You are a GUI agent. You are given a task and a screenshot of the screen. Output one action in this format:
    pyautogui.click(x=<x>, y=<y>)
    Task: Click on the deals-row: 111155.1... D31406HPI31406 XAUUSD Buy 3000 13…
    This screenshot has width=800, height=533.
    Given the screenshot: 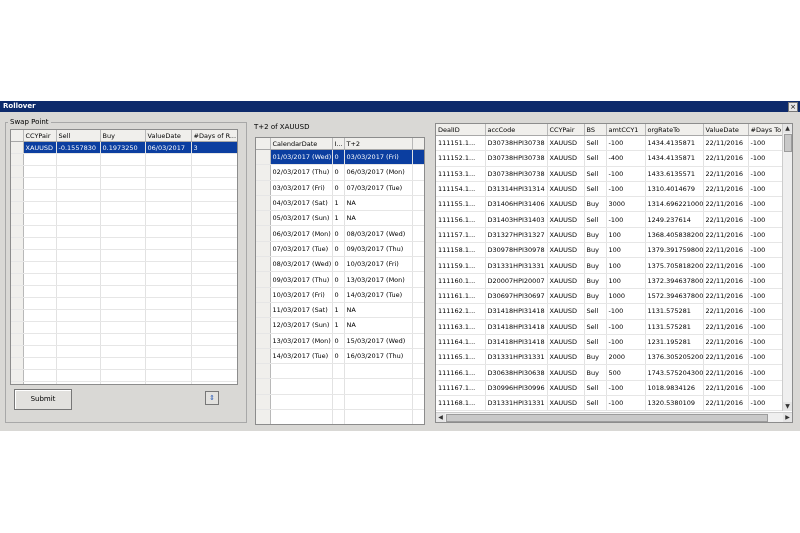 What is the action you would take?
    pyautogui.click(x=610, y=204)
    